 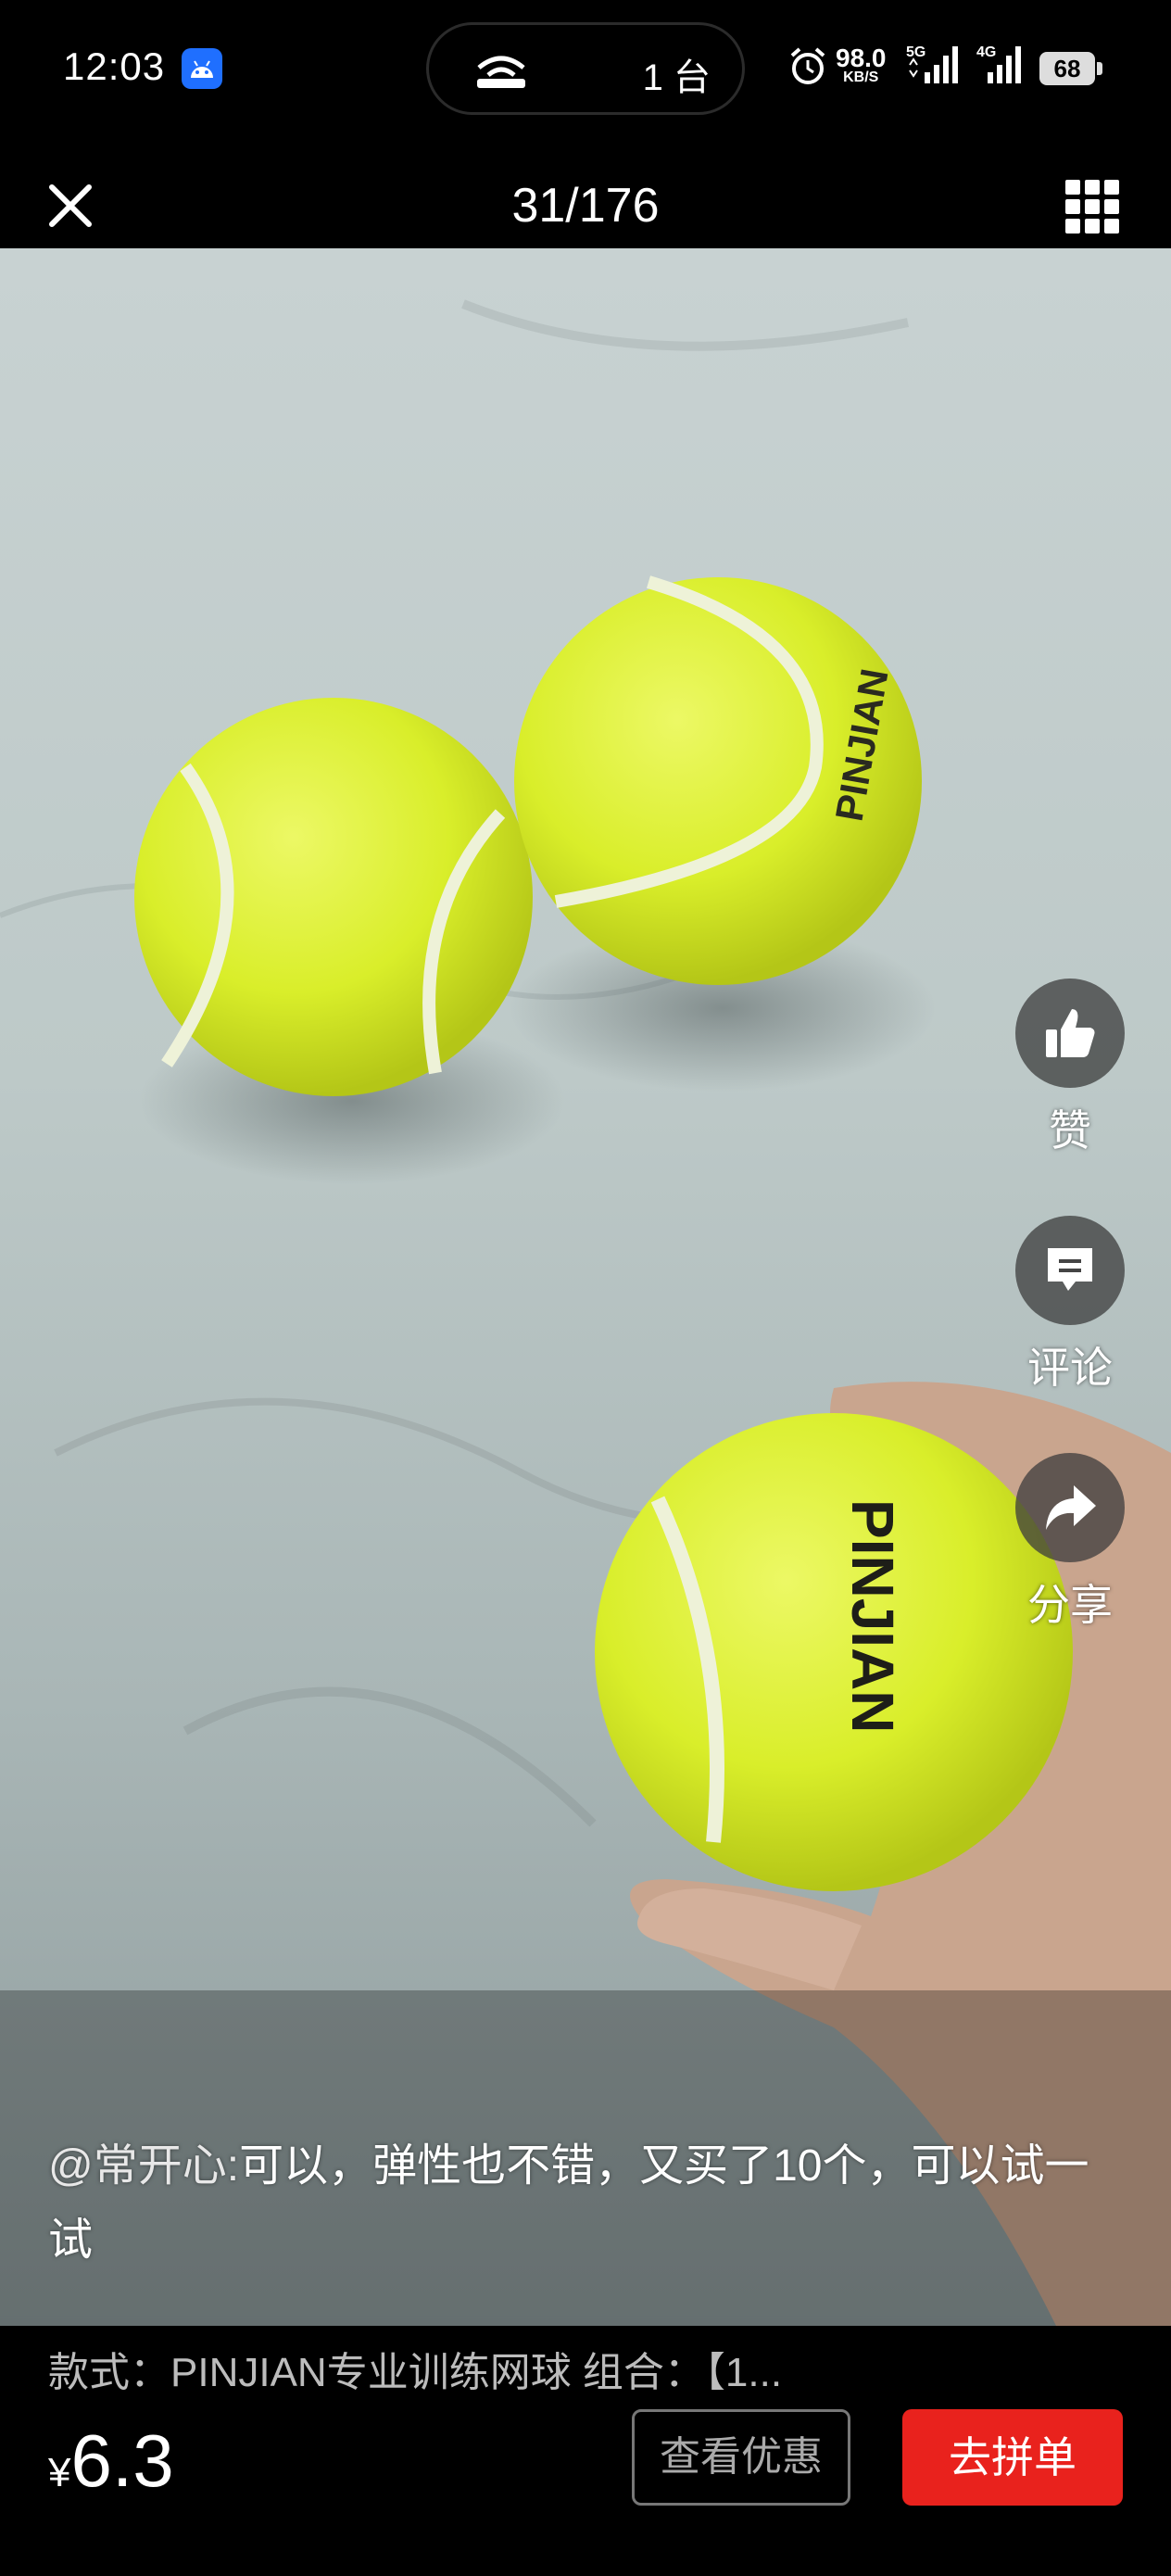 What do you see at coordinates (334, 897) in the screenshot?
I see `tennis-ball` at bounding box center [334, 897].